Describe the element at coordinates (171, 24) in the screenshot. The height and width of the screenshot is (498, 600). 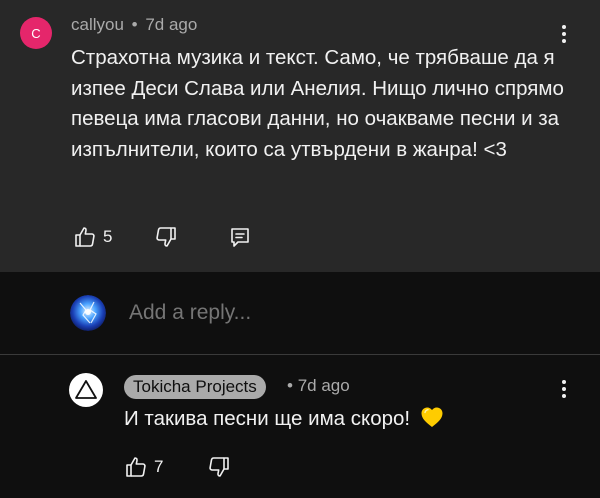
I see `comment-time: 7d ago` at that location.